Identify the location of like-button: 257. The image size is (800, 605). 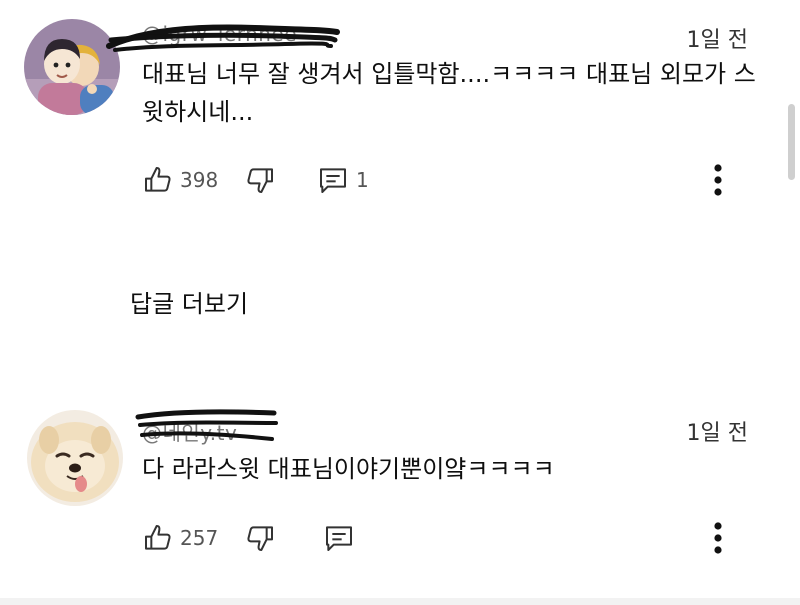
(180, 538).